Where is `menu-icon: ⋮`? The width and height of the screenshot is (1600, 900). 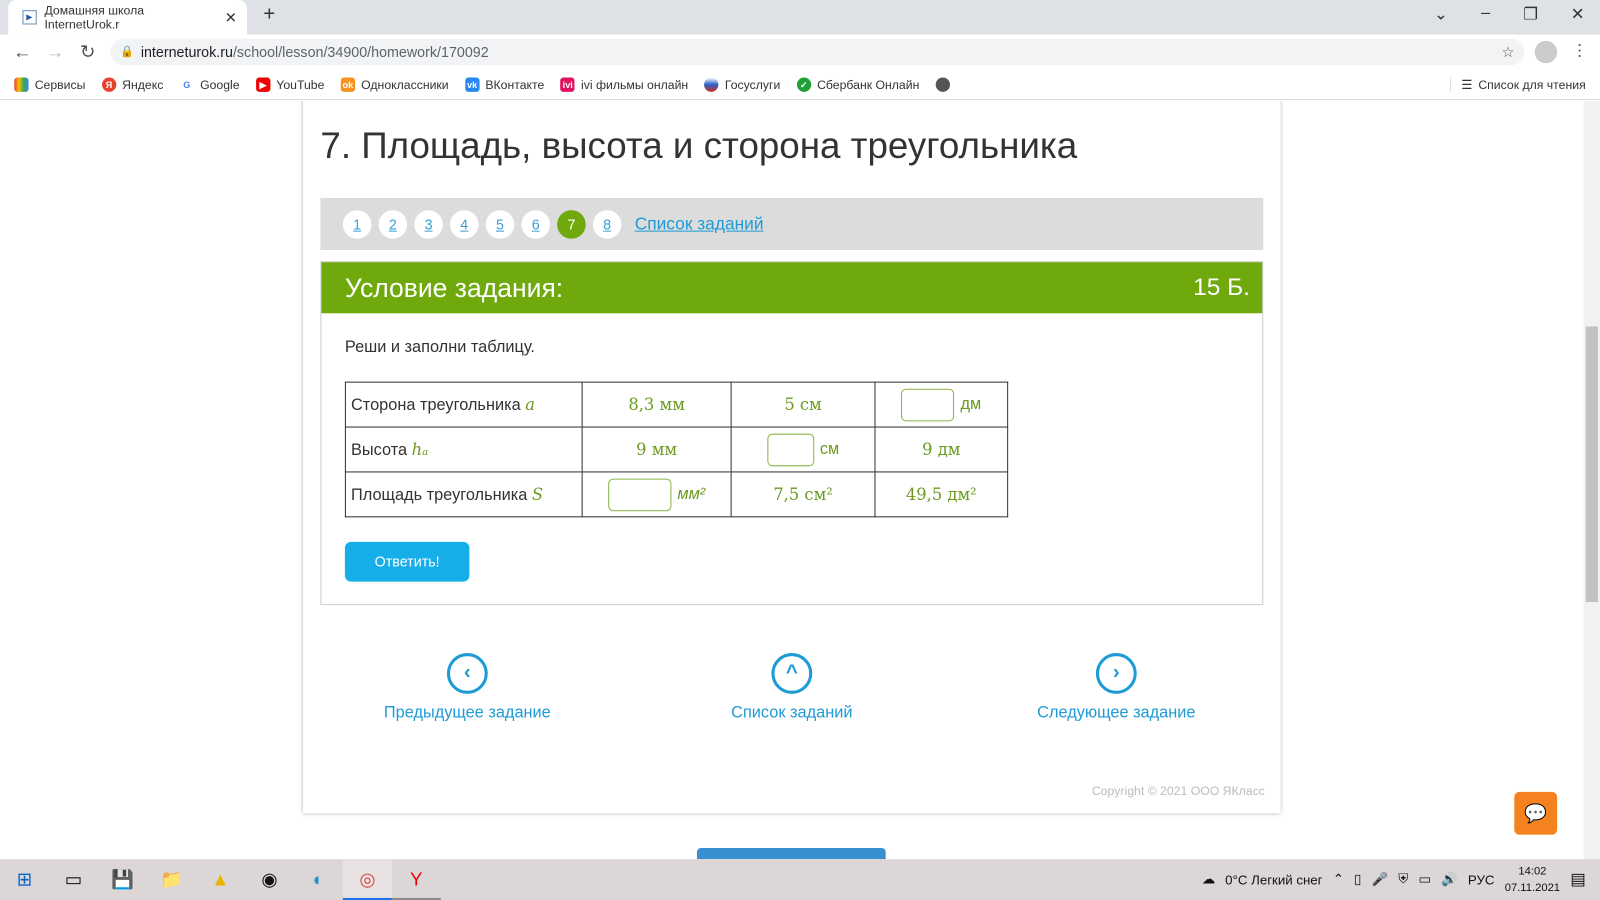
menu-icon: ⋮ is located at coordinates (1579, 51).